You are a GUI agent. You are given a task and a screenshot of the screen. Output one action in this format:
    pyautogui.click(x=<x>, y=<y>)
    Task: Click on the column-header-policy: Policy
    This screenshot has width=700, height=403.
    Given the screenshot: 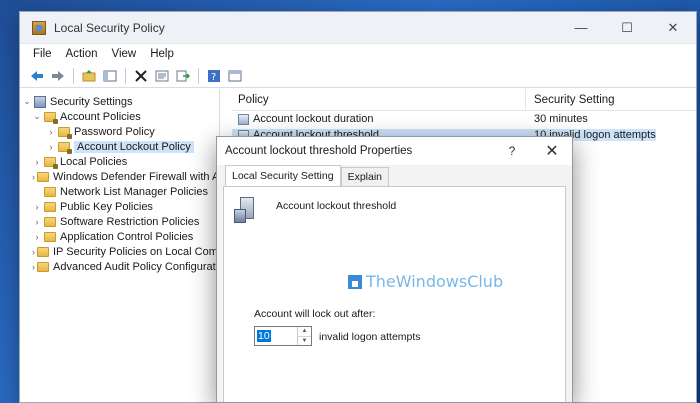 What is the action you would take?
    pyautogui.click(x=379, y=99)
    